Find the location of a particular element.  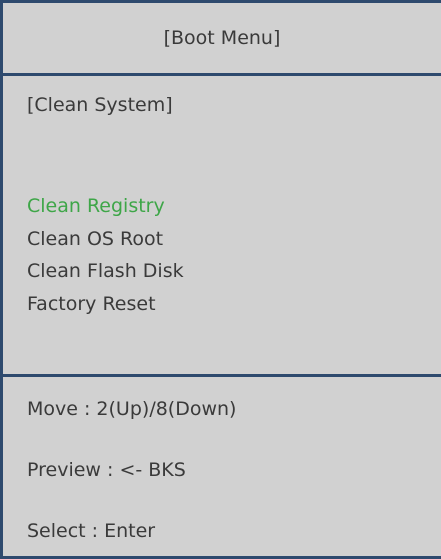

menu-item-clean-flash-disk: Clean Flash Disk is located at coordinates (105, 271).